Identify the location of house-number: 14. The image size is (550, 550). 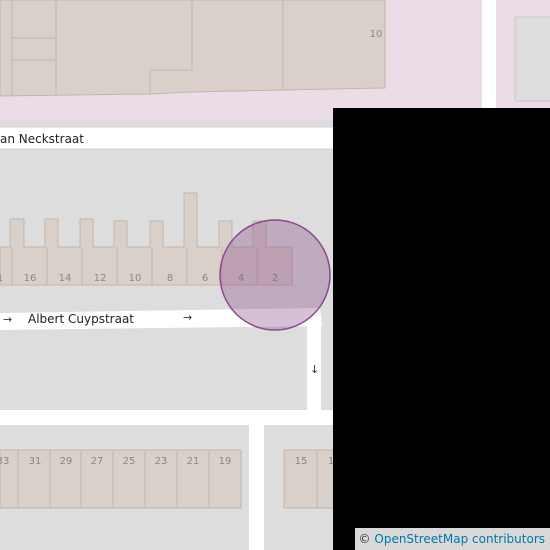
(65, 278).